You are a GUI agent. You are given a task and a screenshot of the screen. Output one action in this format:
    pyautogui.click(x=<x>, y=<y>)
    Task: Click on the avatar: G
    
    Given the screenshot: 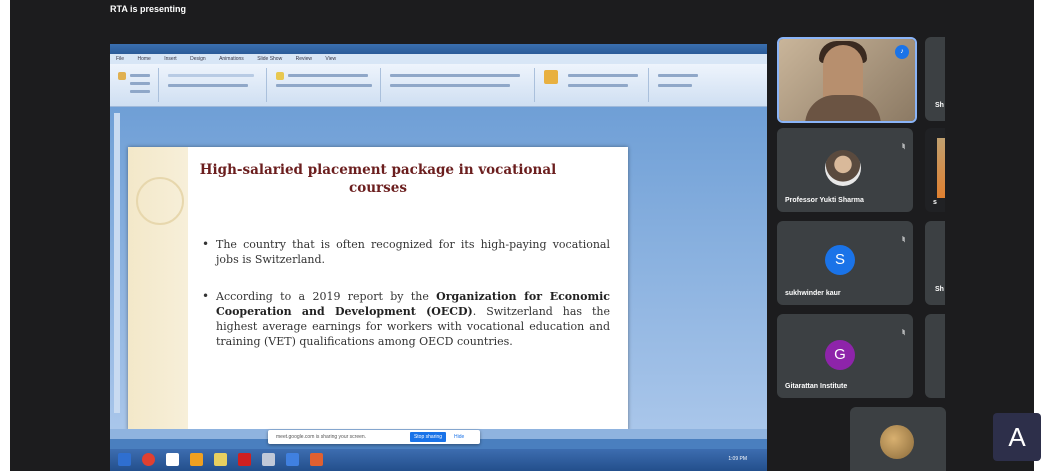 What is the action you would take?
    pyautogui.click(x=840, y=355)
    